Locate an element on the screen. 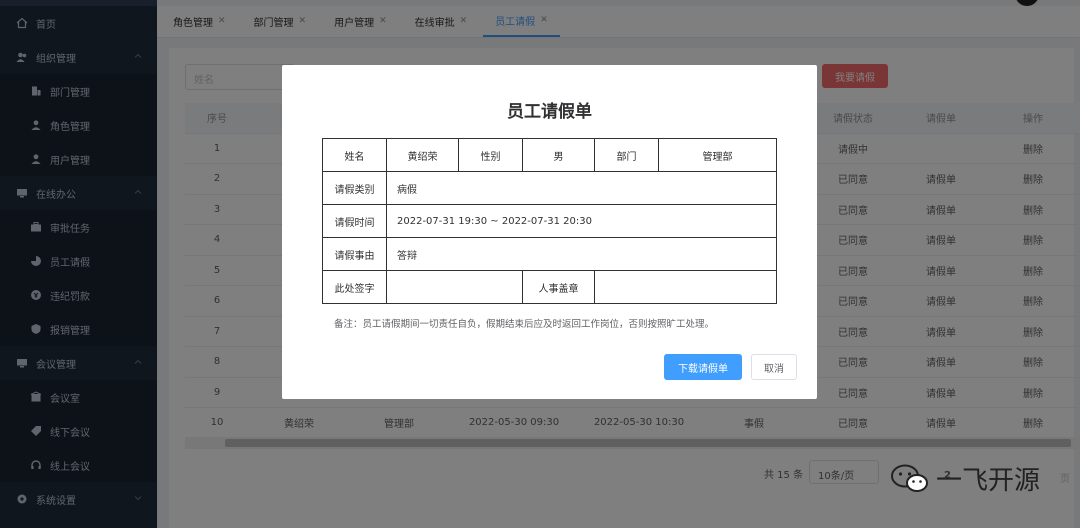  signature-label: 此处签字 is located at coordinates (354, 287).